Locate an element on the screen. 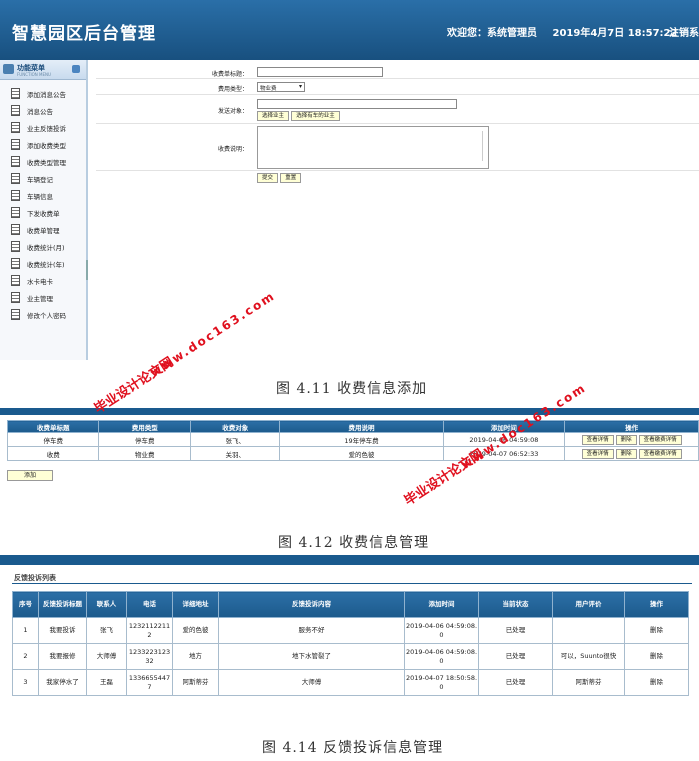  sidebar-item-label: 下发收费单 is located at coordinates (43, 214).